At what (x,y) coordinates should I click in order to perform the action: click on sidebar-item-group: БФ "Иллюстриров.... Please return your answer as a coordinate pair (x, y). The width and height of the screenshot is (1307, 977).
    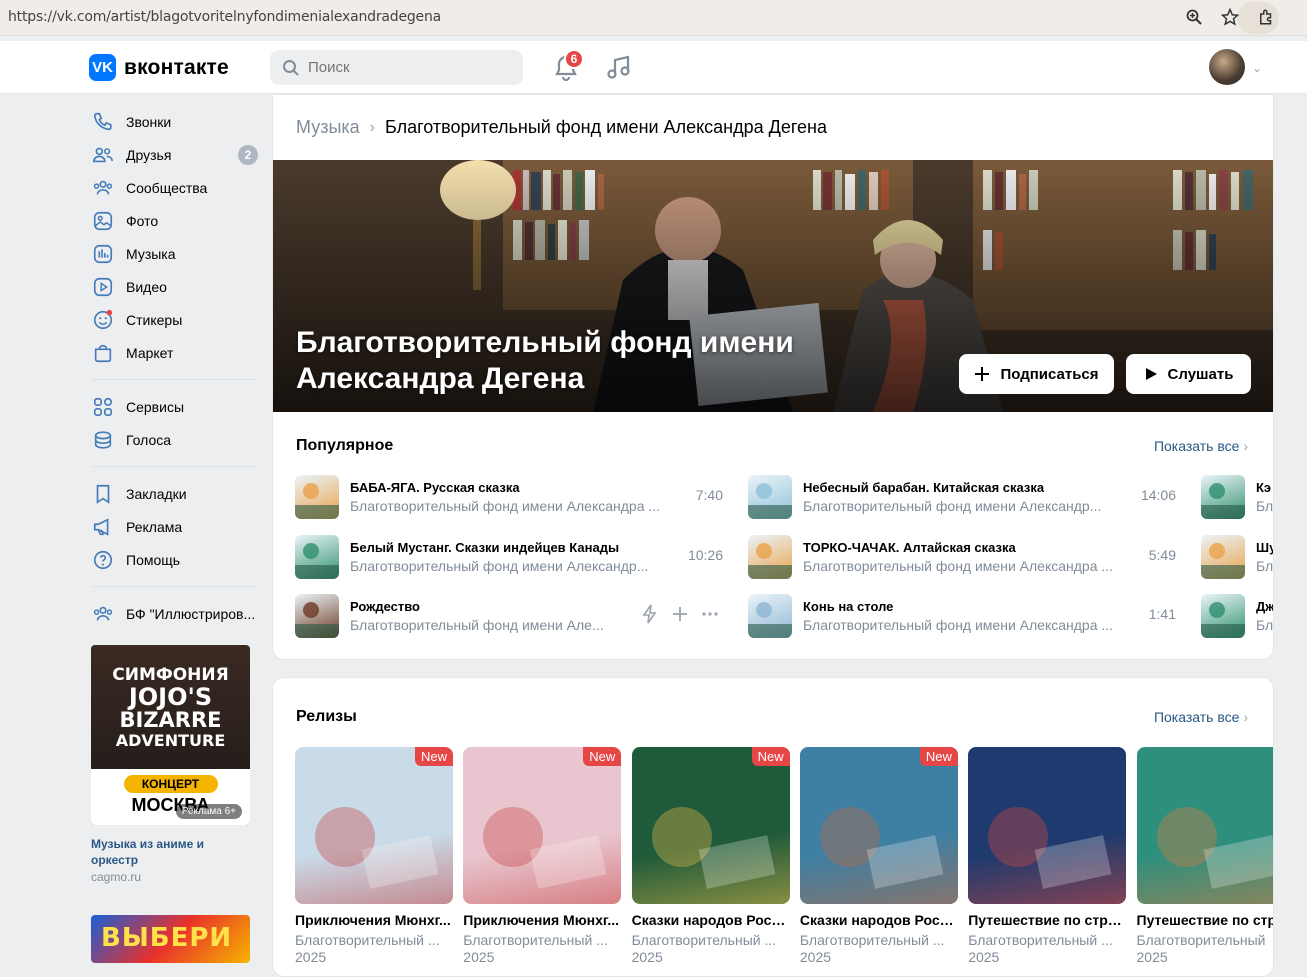
    Looking at the image, I should click on (174, 613).